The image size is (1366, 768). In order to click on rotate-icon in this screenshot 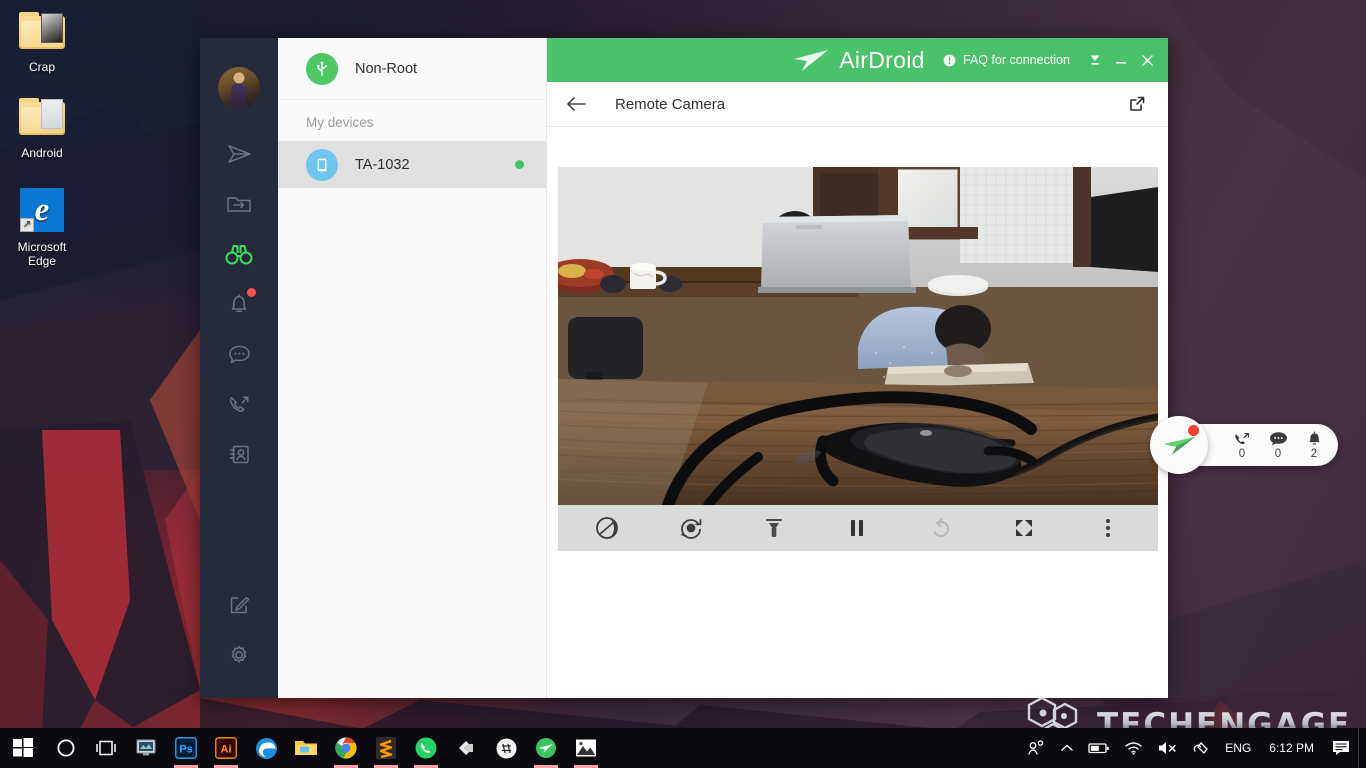, I will do `click(941, 527)`.